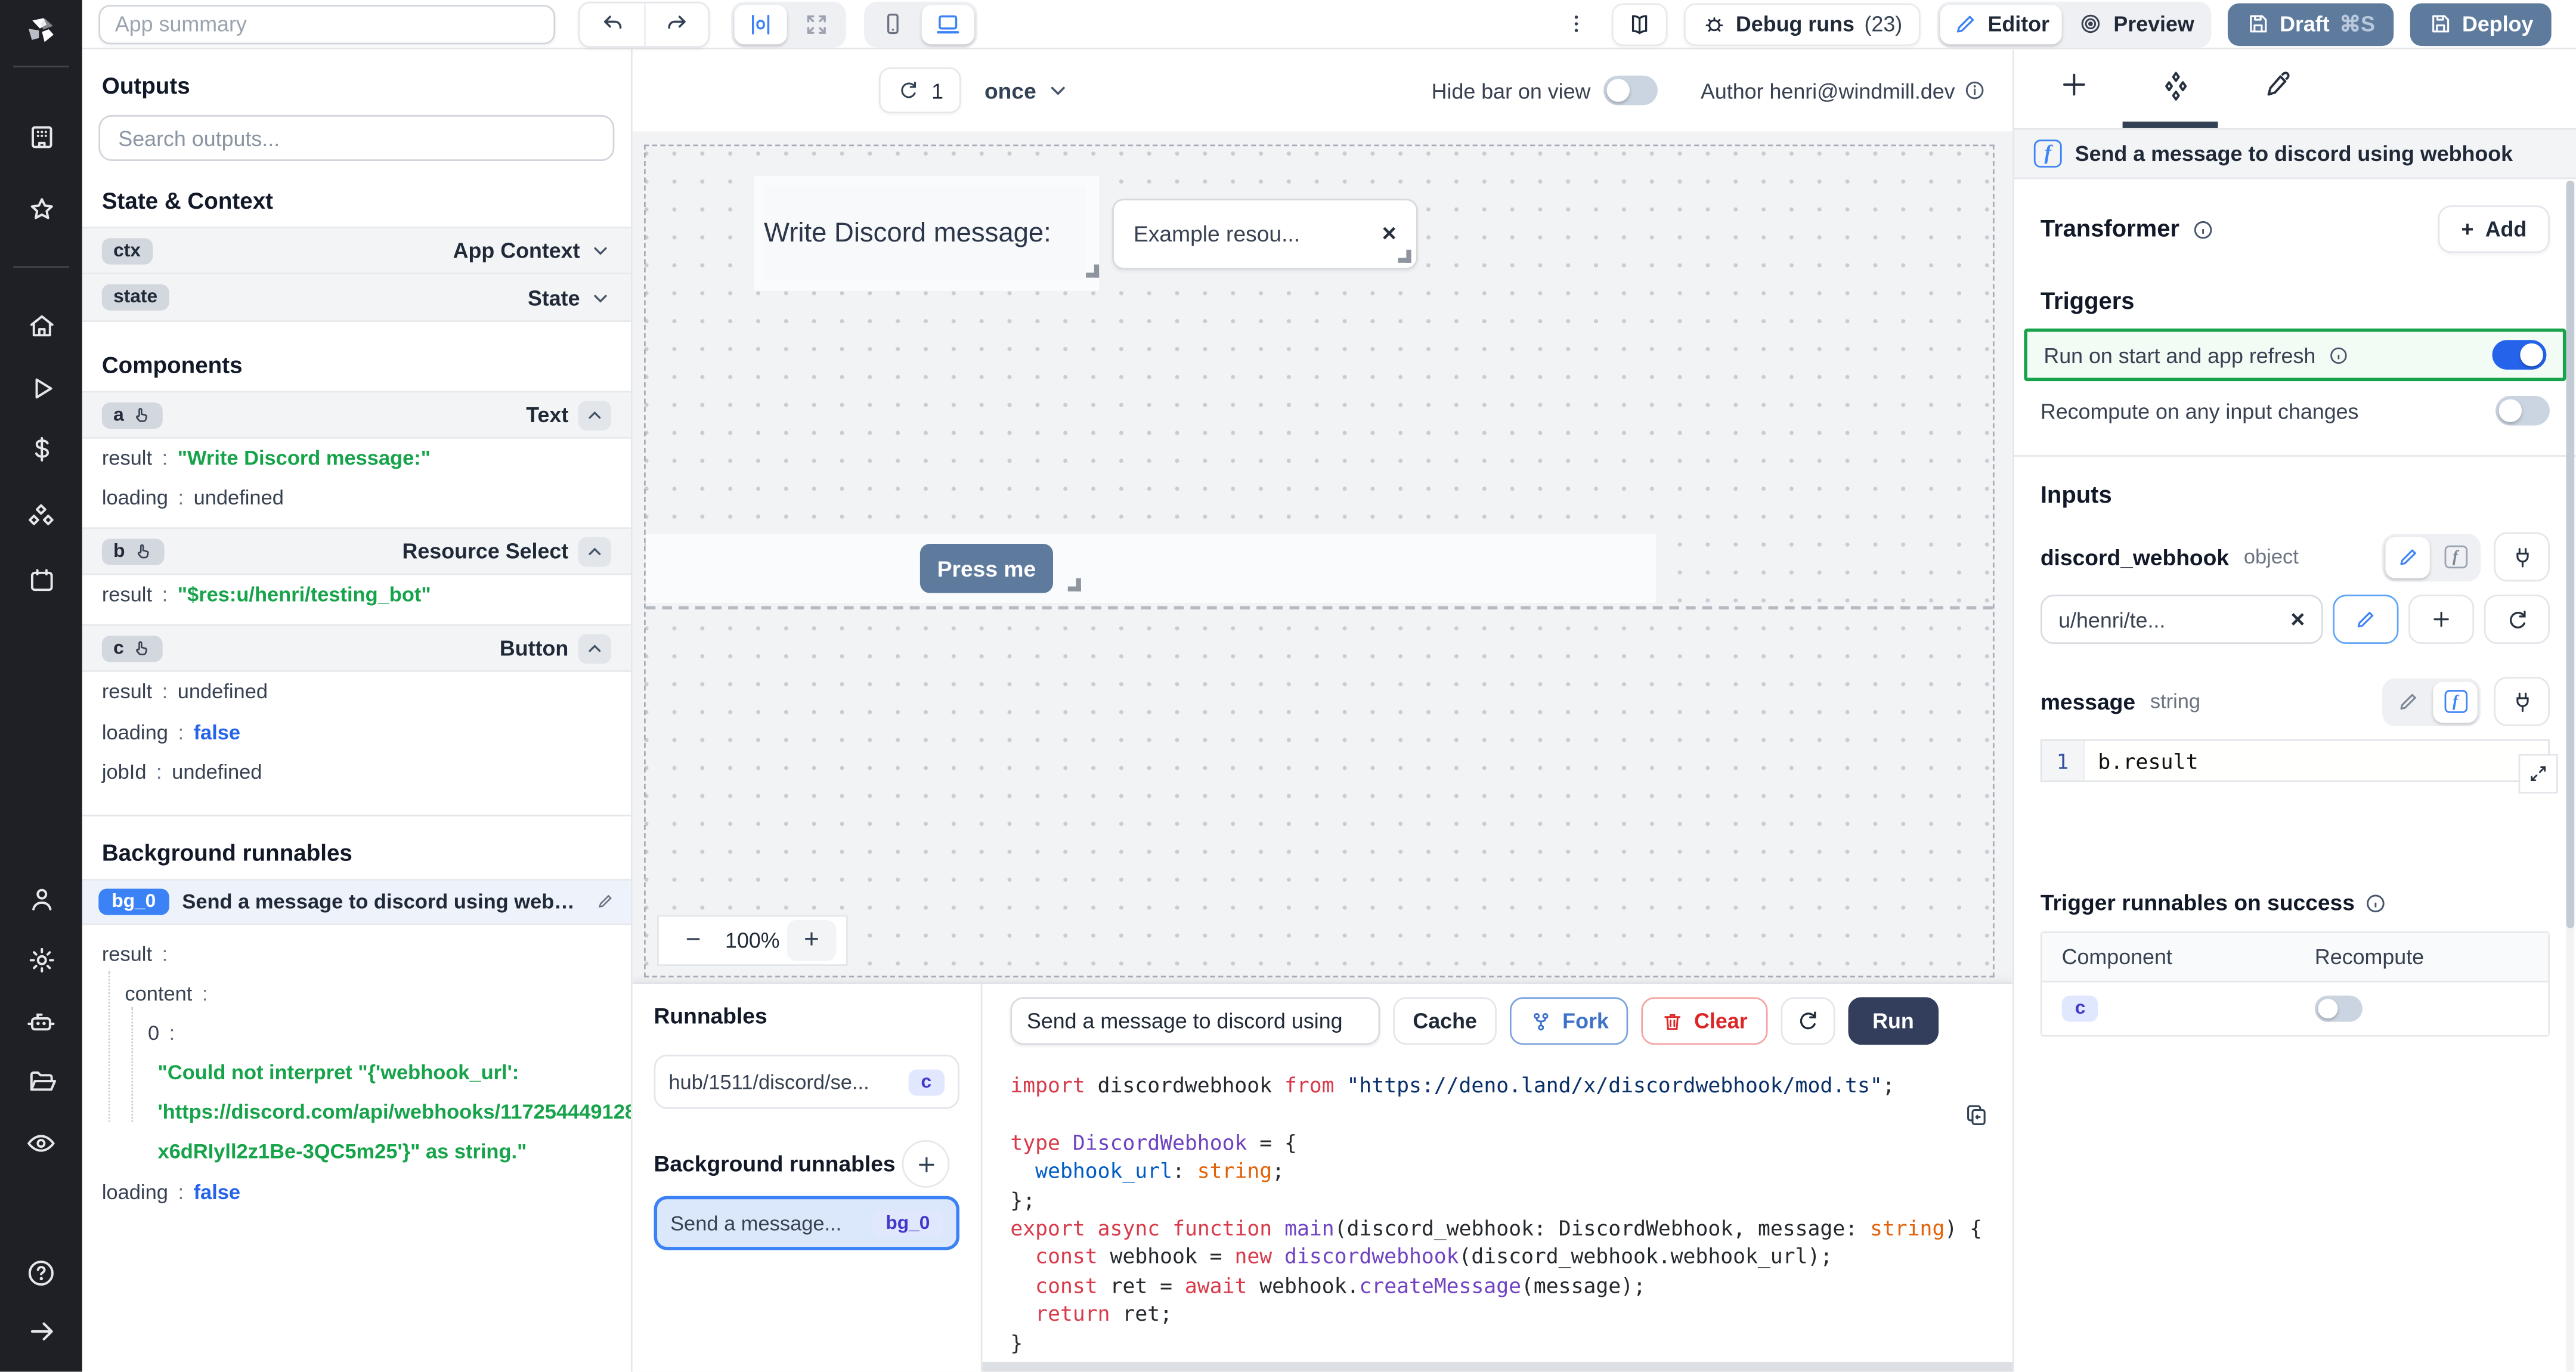 The height and width of the screenshot is (1372, 2576). What do you see at coordinates (143, 551) in the screenshot?
I see `hand-pointer-icon` at bounding box center [143, 551].